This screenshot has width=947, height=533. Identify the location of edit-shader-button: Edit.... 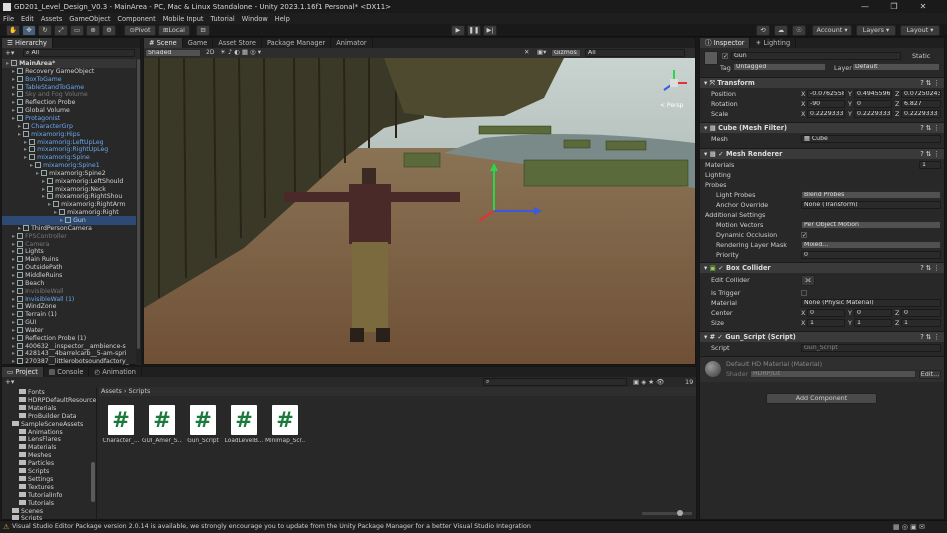
(930, 374).